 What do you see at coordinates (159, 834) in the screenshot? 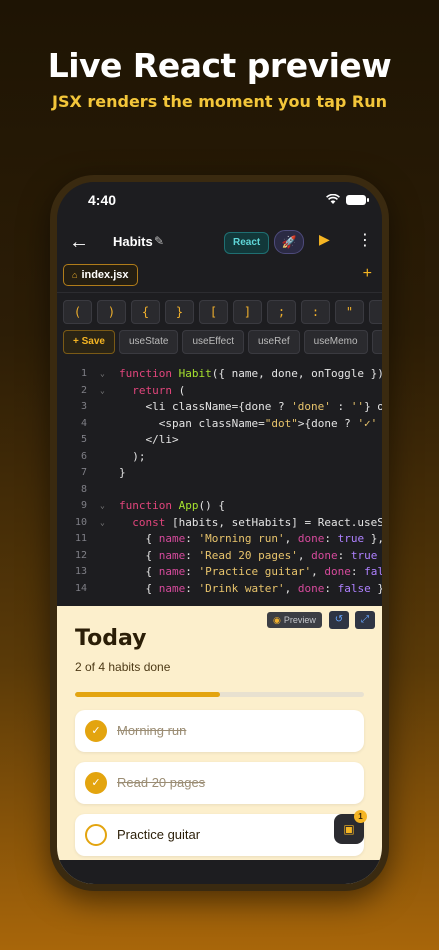
I see `habit-label: Practice guitar` at bounding box center [159, 834].